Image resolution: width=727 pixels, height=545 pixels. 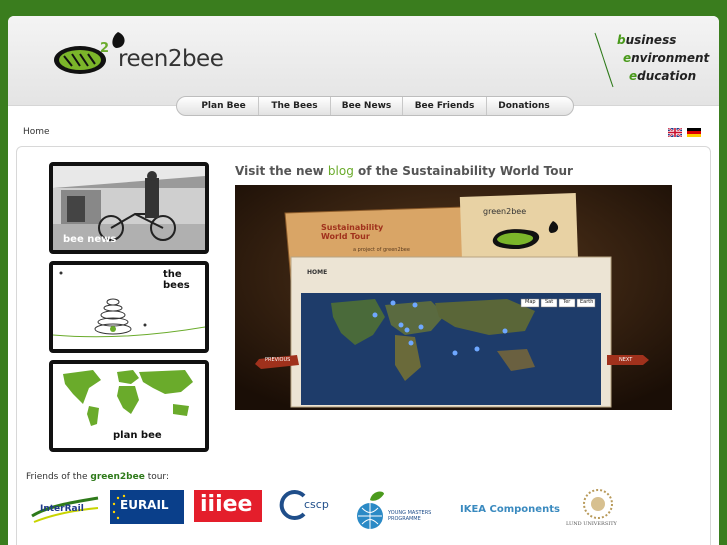 What do you see at coordinates (399, 508) in the screenshot?
I see `young-masters-logo: YOUNG MASTERS PROGRAMME` at bounding box center [399, 508].